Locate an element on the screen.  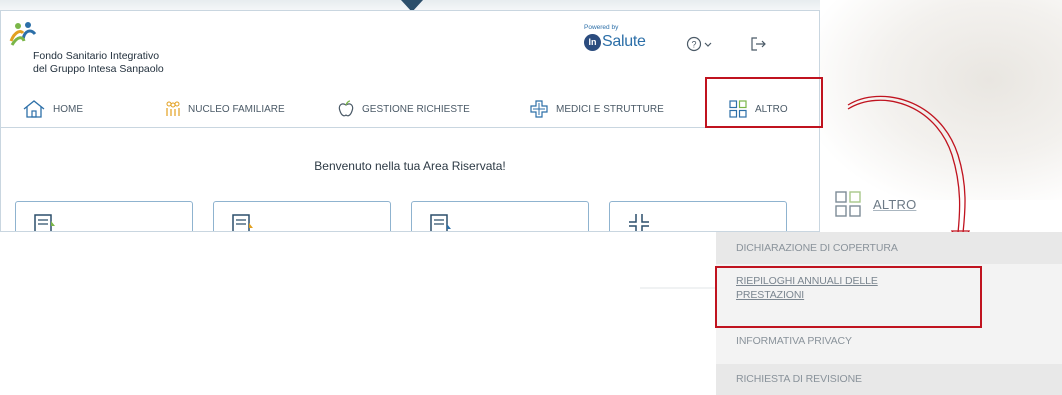
nav-home-label: HOME is located at coordinates (68, 109).